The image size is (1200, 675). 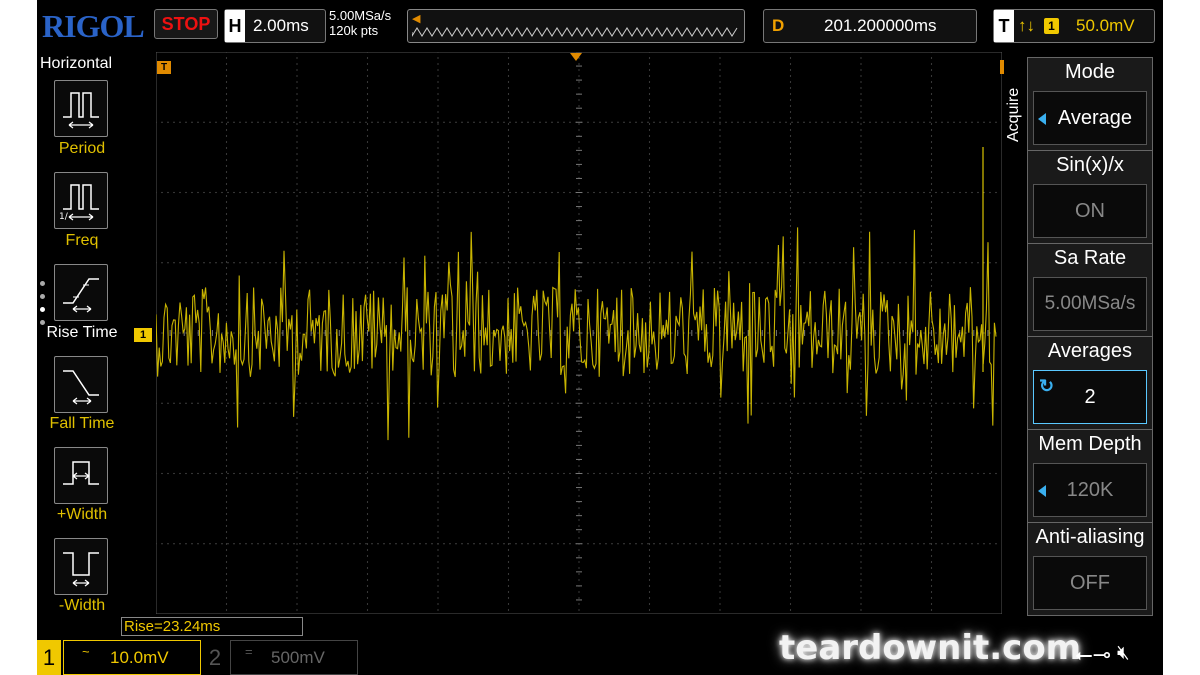 I want to click on measure-menu-title: Horizontal, so click(x=76, y=63).